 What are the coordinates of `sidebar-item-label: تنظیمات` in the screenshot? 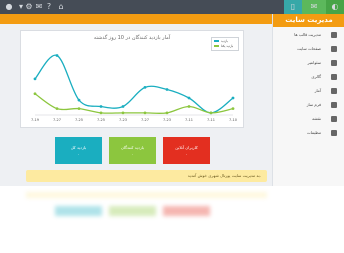 It's located at (313, 132).